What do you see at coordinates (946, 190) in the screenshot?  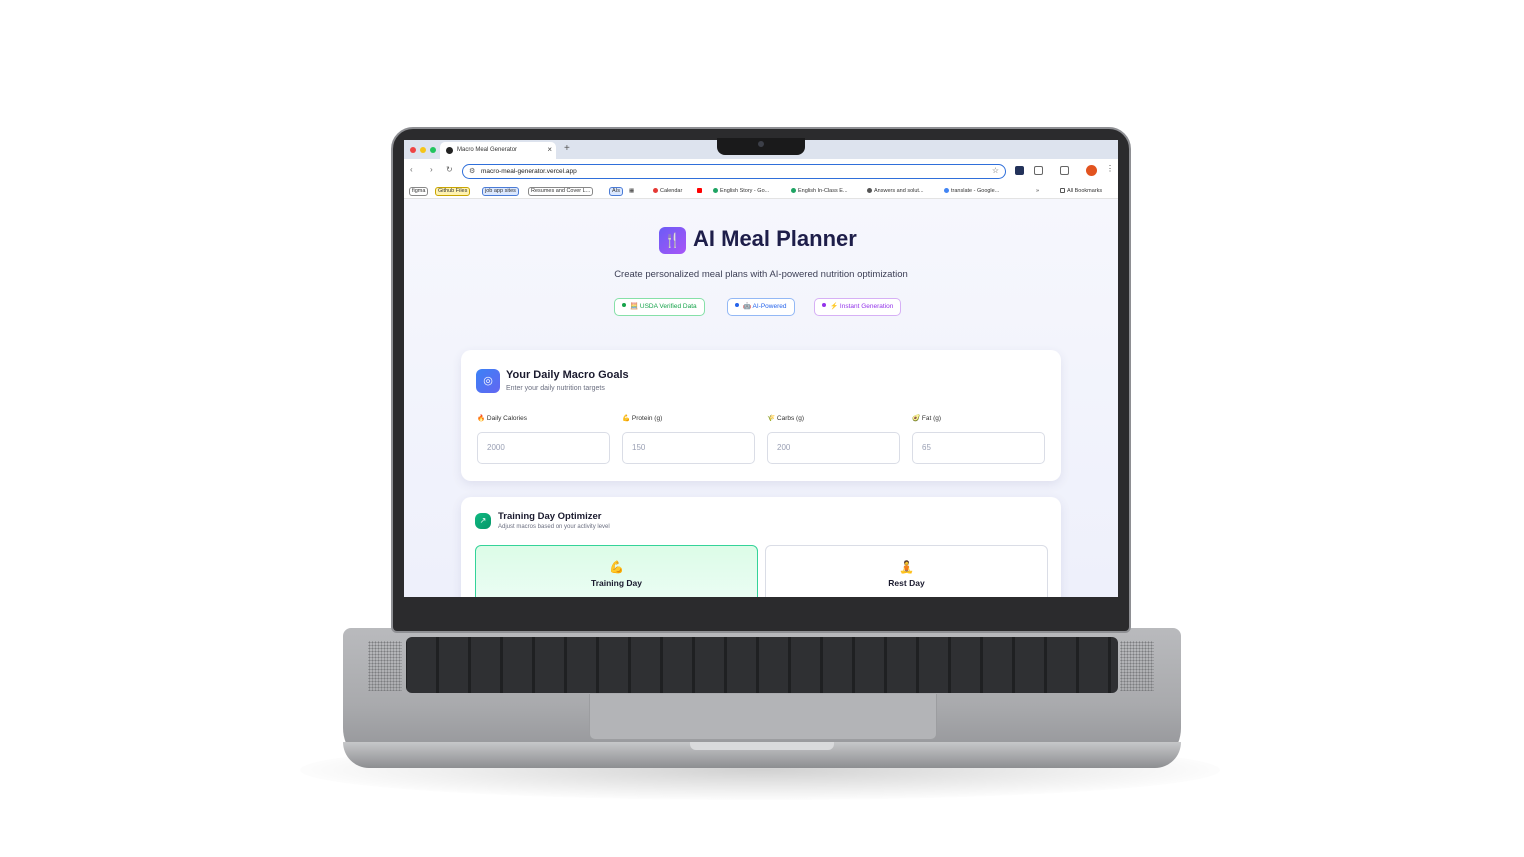 I see `google-icon` at bounding box center [946, 190].